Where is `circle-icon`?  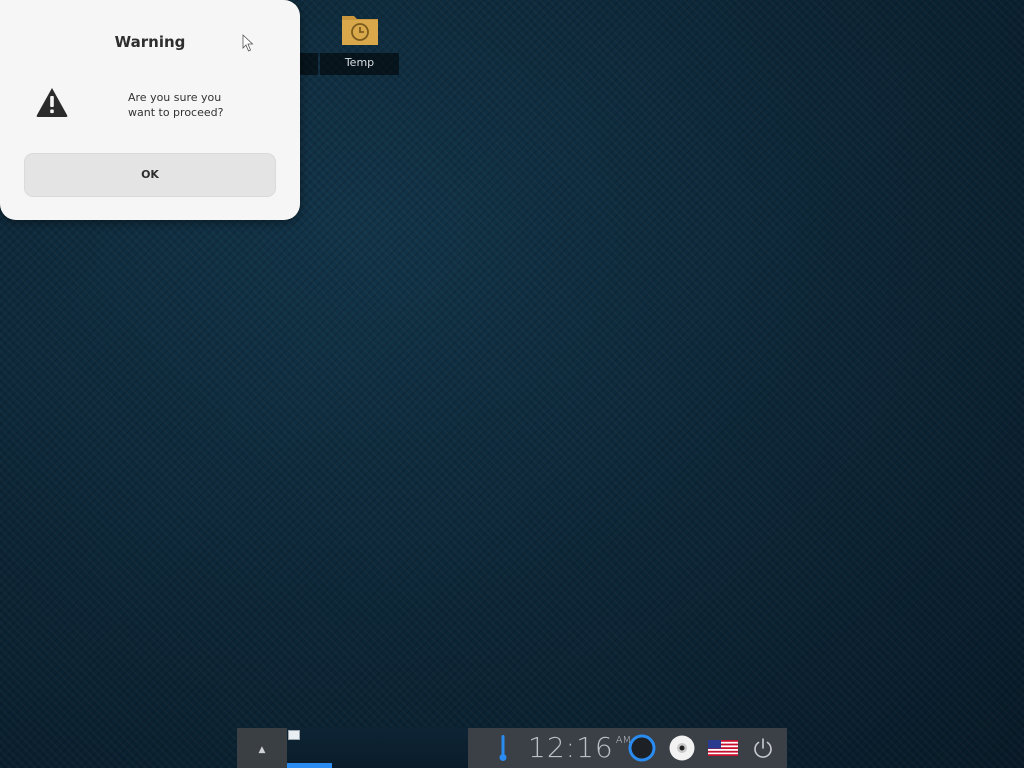
circle-icon is located at coordinates (642, 748).